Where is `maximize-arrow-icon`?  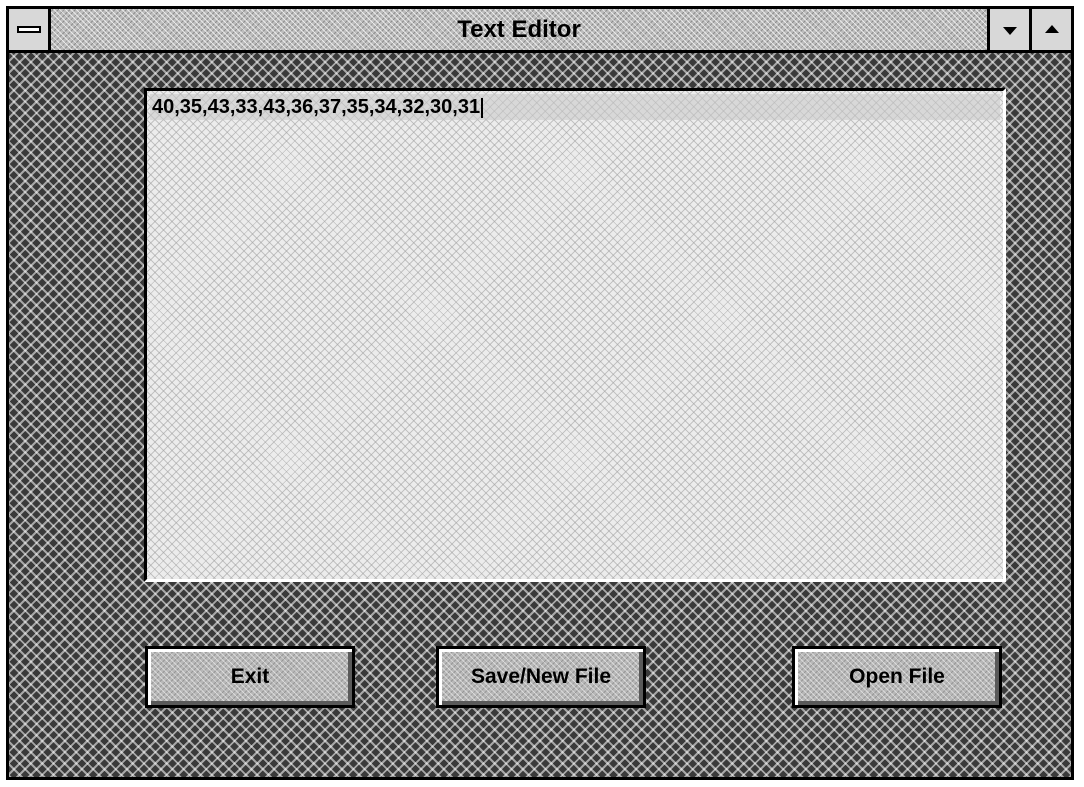 maximize-arrow-icon is located at coordinates (1051, 28).